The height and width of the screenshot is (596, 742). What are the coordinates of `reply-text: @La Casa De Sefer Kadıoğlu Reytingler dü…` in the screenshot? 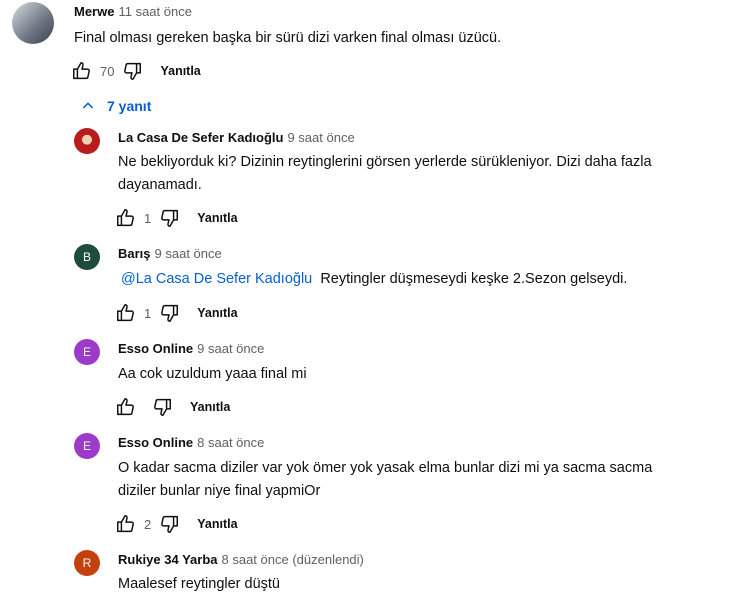 It's located at (374, 279).